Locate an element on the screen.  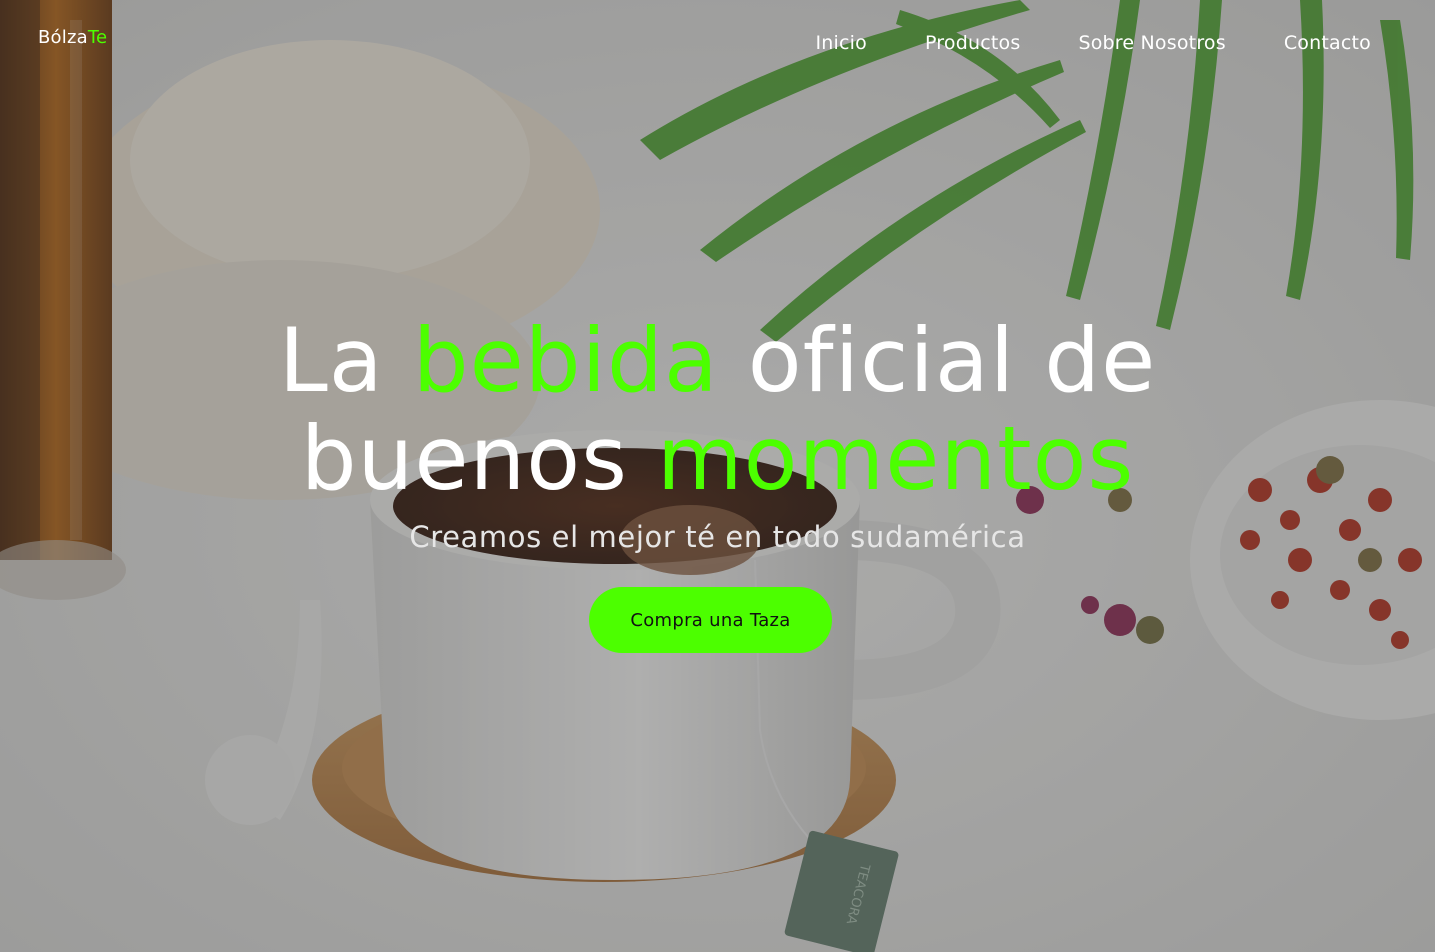
nav-item-contacto: Contacto is located at coordinates (1327, 43).